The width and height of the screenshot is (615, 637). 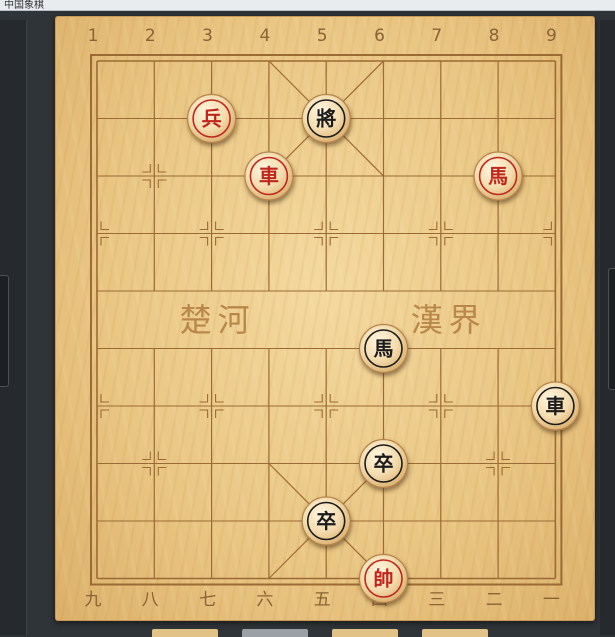 What do you see at coordinates (264, 36) in the screenshot?
I see `top-file-label: 4` at bounding box center [264, 36].